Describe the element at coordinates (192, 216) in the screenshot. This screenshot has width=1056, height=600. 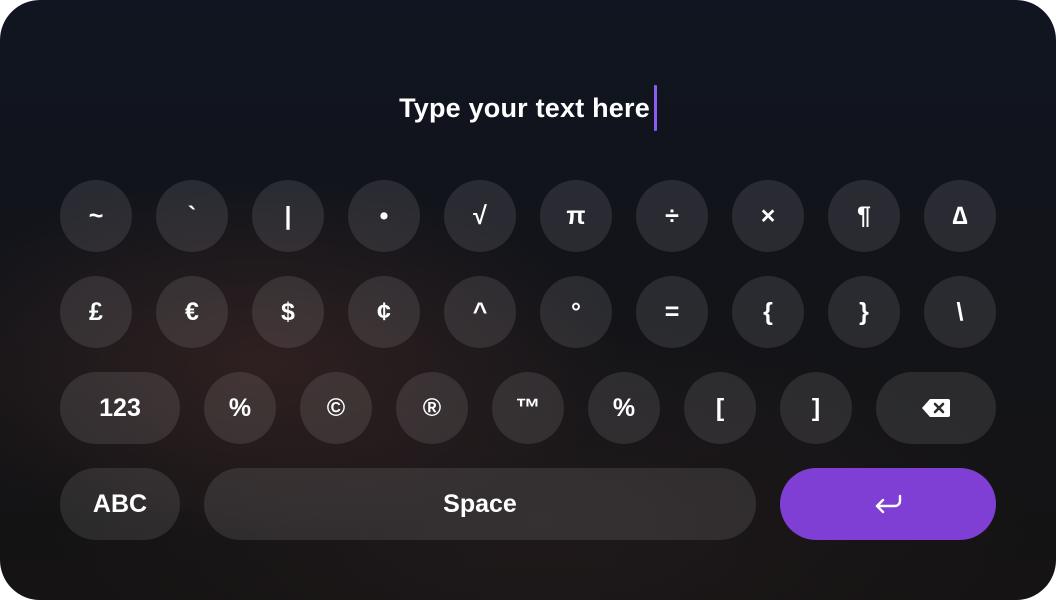
I see `key-backtick: `` at that location.